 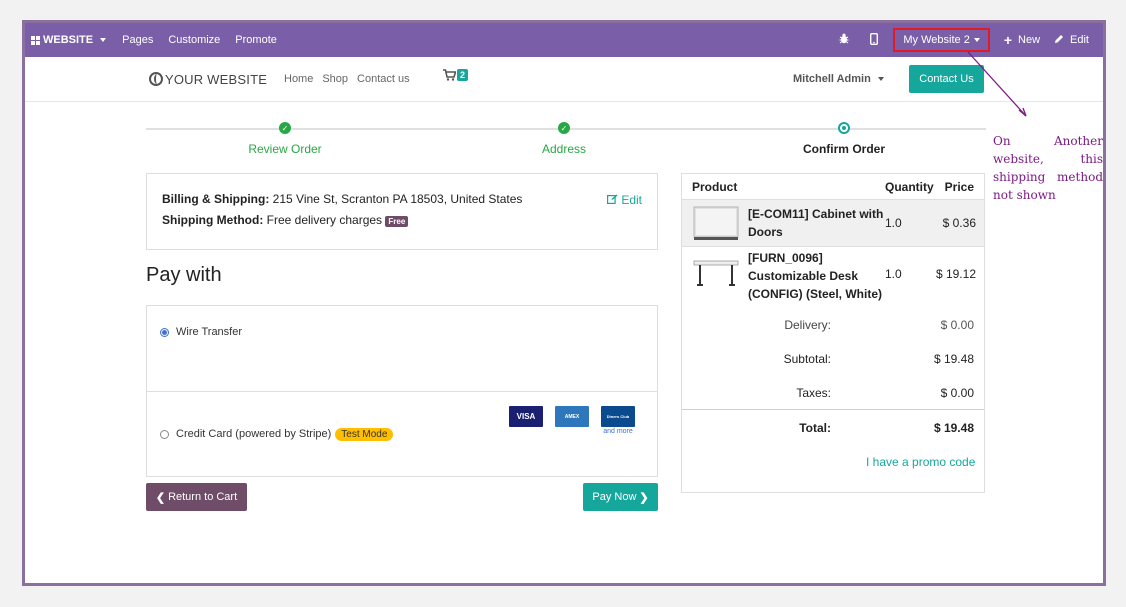 I want to click on pay-now-label: Pay Now, so click(x=614, y=497).